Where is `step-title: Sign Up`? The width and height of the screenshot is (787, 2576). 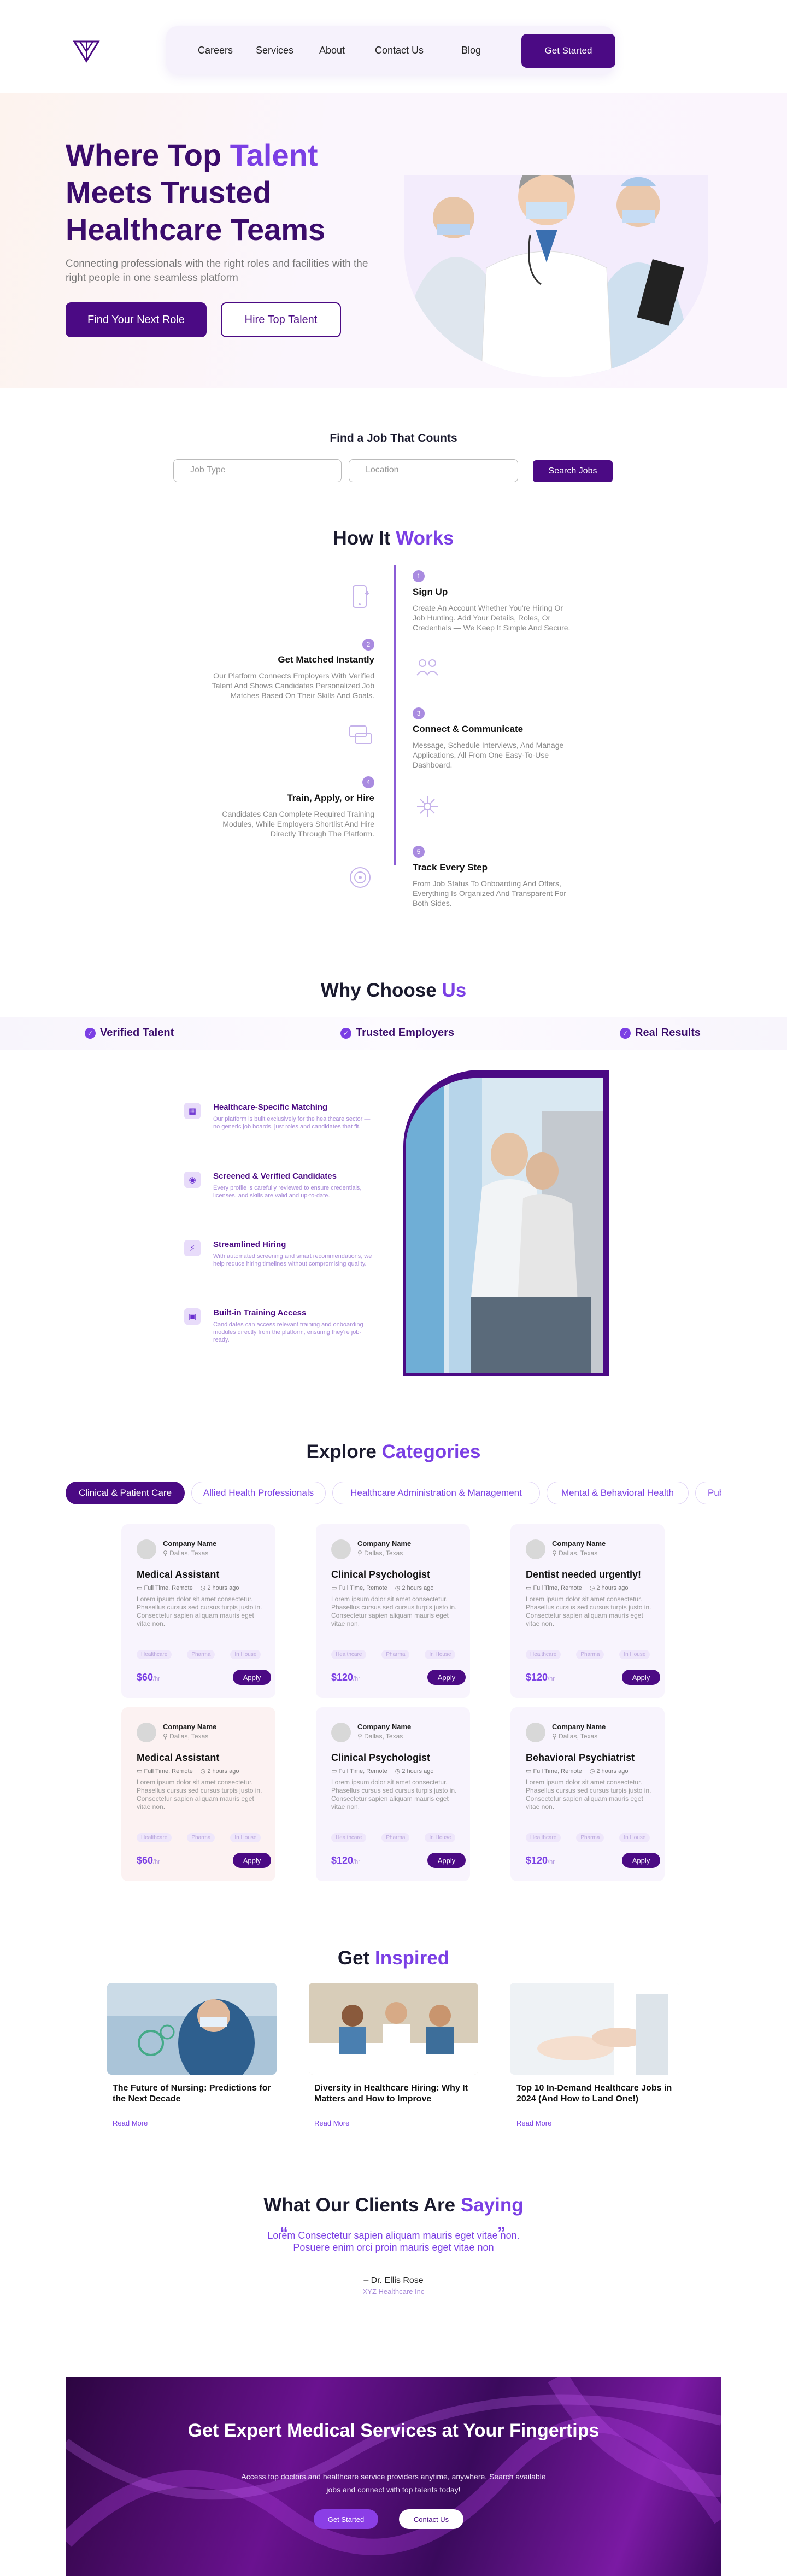
step-title: Sign Up is located at coordinates (430, 592).